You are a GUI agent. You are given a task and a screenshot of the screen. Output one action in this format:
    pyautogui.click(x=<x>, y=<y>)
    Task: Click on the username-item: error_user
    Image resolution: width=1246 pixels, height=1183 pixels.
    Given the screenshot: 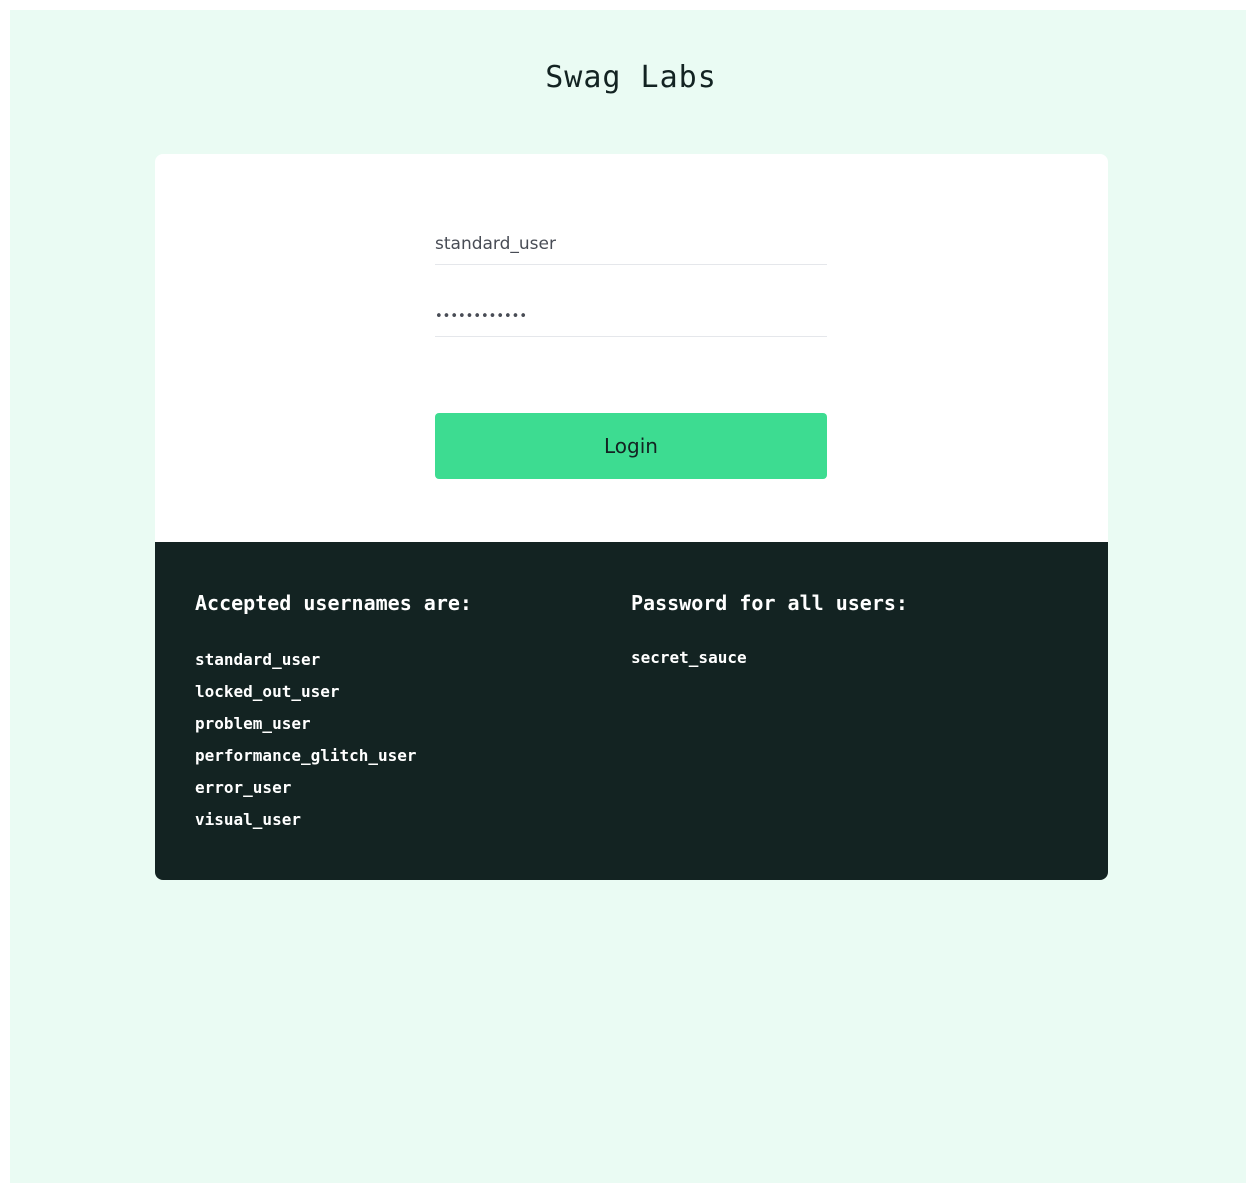 What is the action you would take?
    pyautogui.click(x=243, y=787)
    